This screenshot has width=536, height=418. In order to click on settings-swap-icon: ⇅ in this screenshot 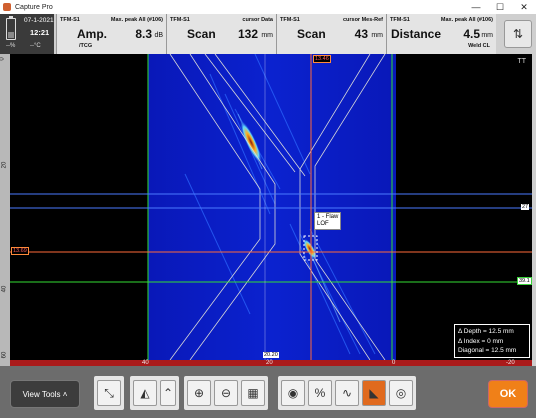, I will do `click(518, 34)`.